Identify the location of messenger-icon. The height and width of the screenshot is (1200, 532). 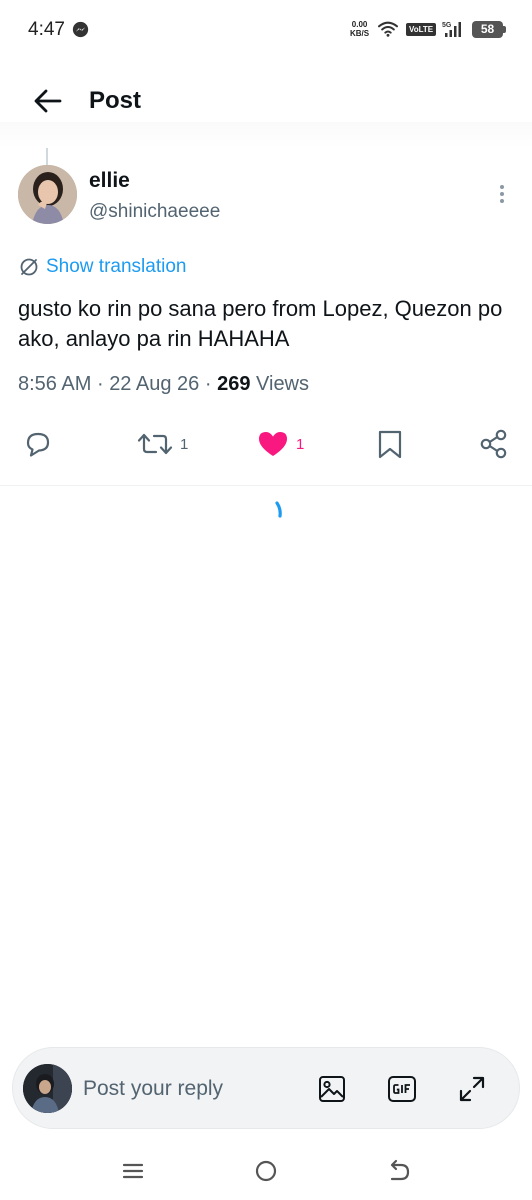
(80, 29).